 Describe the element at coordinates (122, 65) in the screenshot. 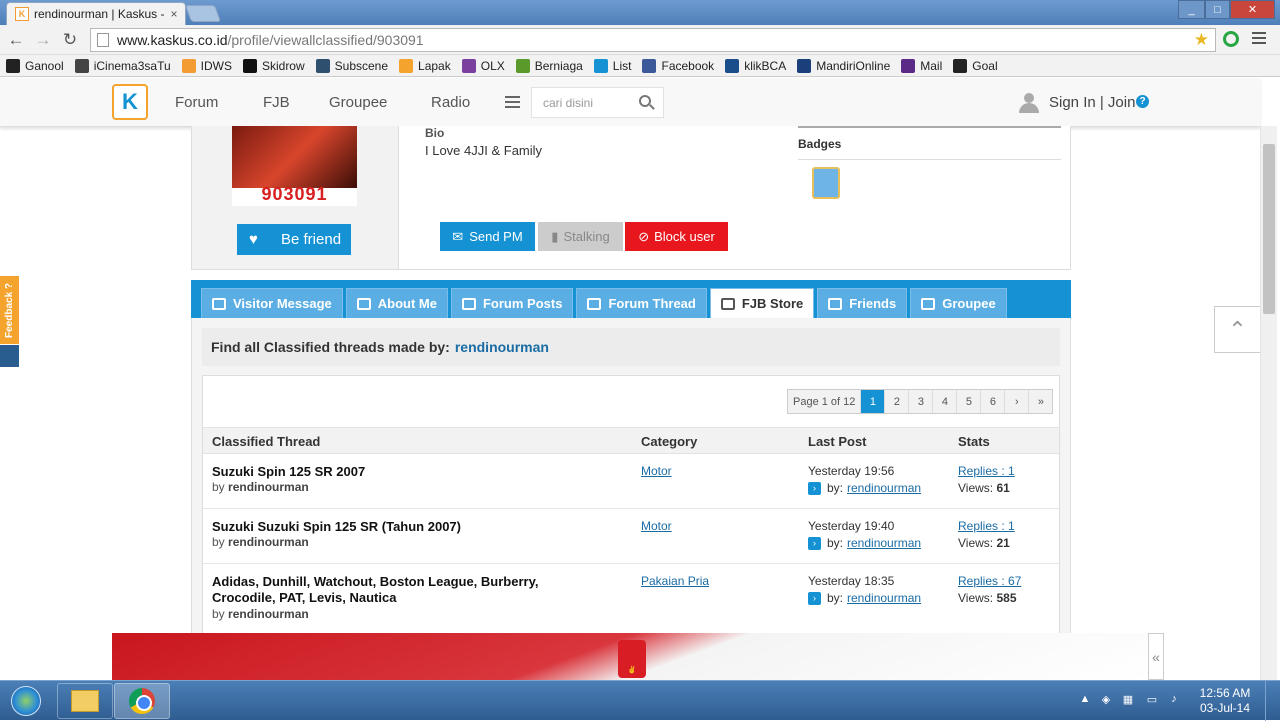

I see `bookmark-item: iCinema3saTu` at that location.